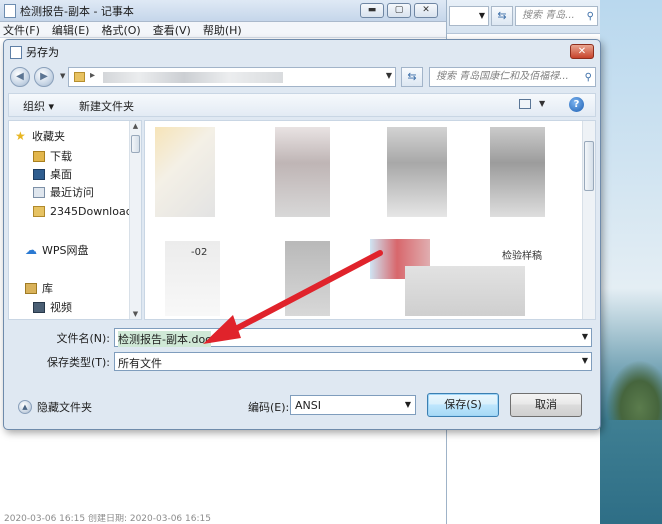 The width and height of the screenshot is (662, 524). Describe the element at coordinates (94, 211) in the screenshot. I see `sidebar-item-label: 2345Downloads` at that location.